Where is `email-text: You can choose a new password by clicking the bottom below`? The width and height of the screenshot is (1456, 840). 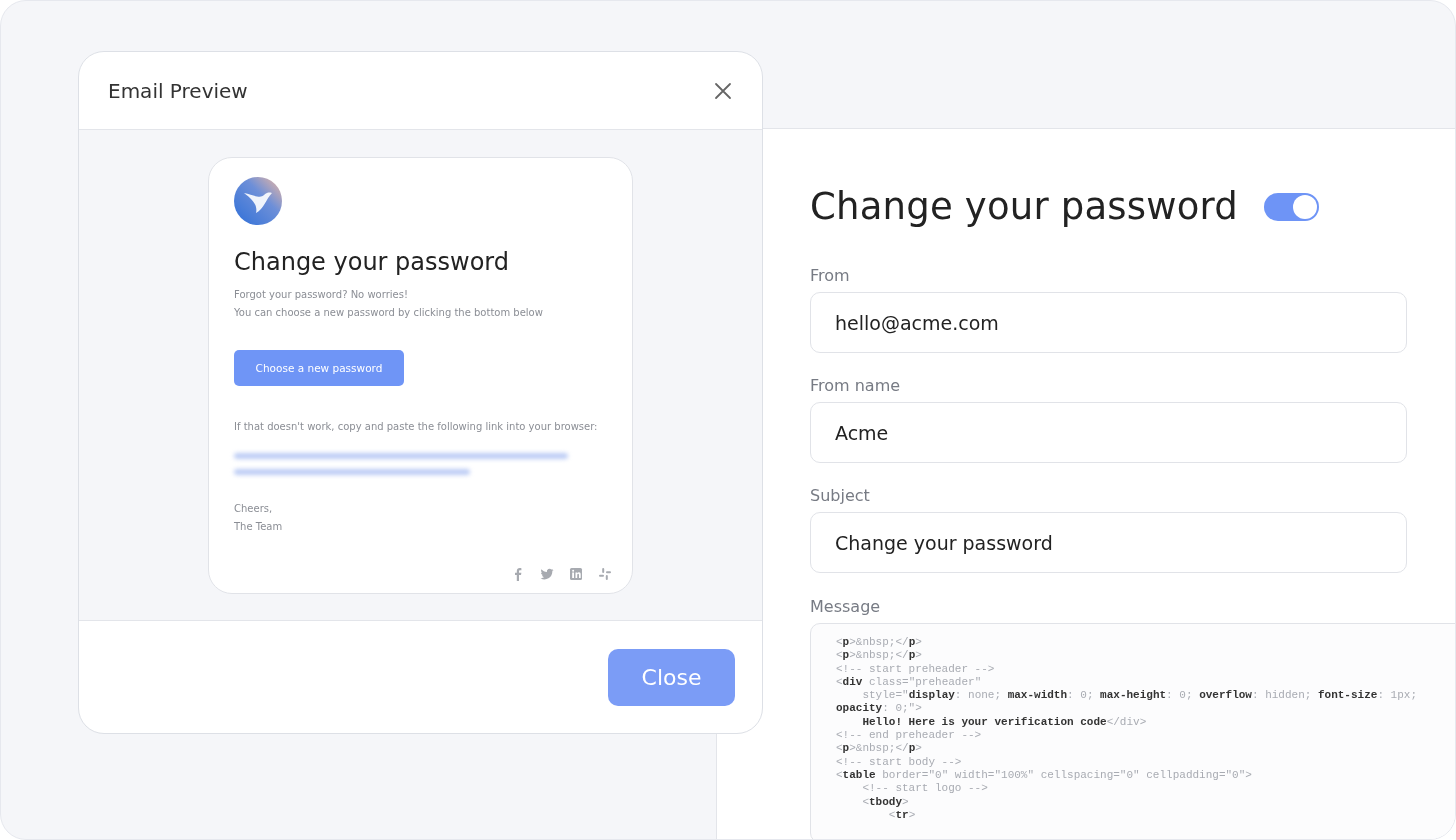 email-text: You can choose a new password by clicking the bottom below is located at coordinates (389, 313).